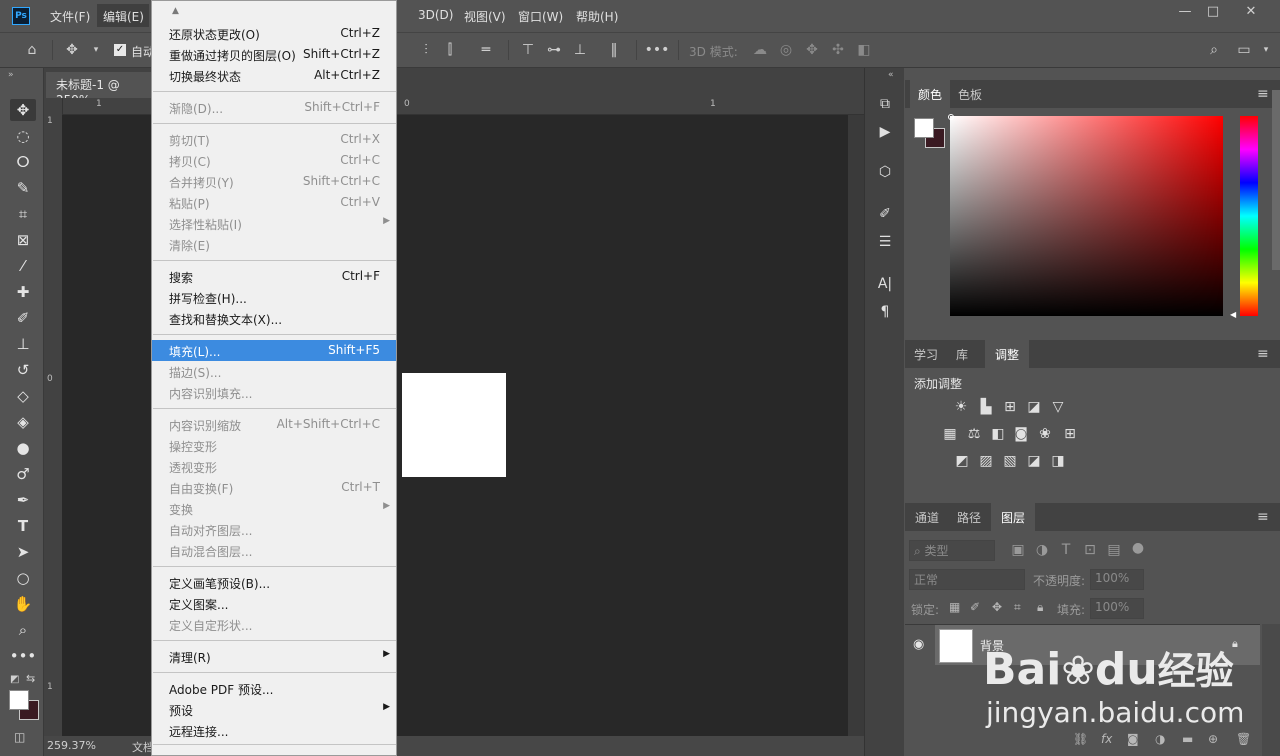 This screenshot has width=1280, height=756. What do you see at coordinates (23, 422) in the screenshot?
I see `paint-bucket-tool-icon: ◈` at bounding box center [23, 422].